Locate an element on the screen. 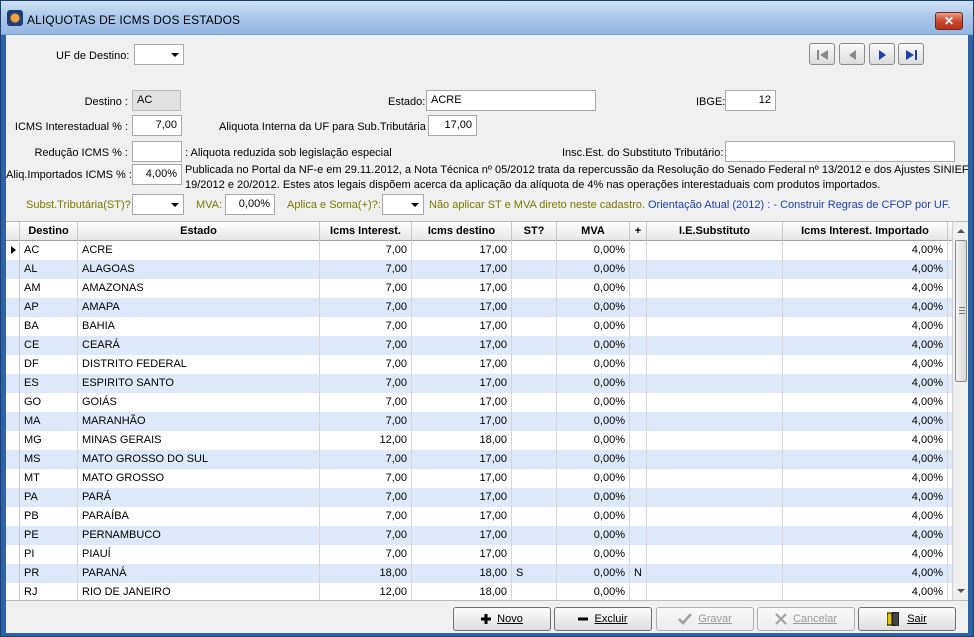 Image resolution: width=974 pixels, height=637 pixels. table-cell: ES is located at coordinates (49, 383).